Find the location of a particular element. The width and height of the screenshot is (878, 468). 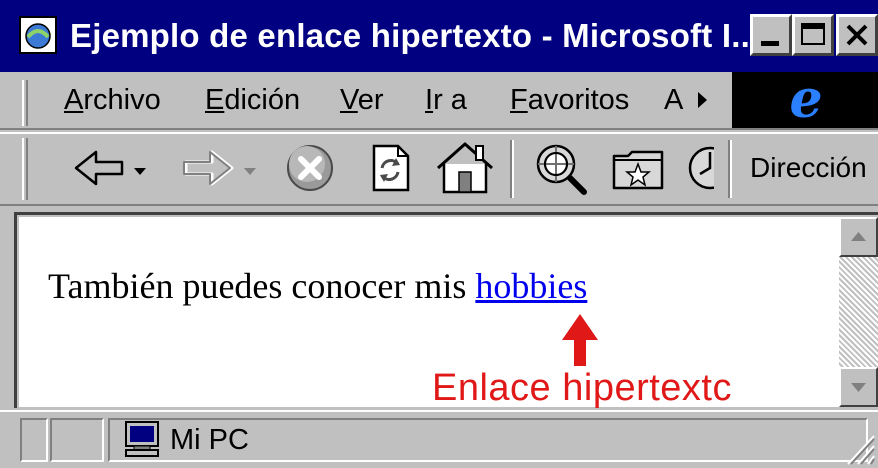

maximize-icon is located at coordinates (813, 34).